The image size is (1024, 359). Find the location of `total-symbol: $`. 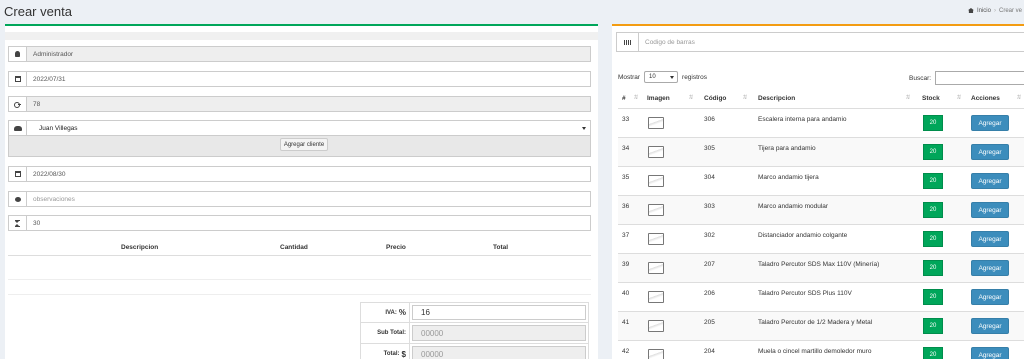

total-symbol: $ is located at coordinates (403, 354).